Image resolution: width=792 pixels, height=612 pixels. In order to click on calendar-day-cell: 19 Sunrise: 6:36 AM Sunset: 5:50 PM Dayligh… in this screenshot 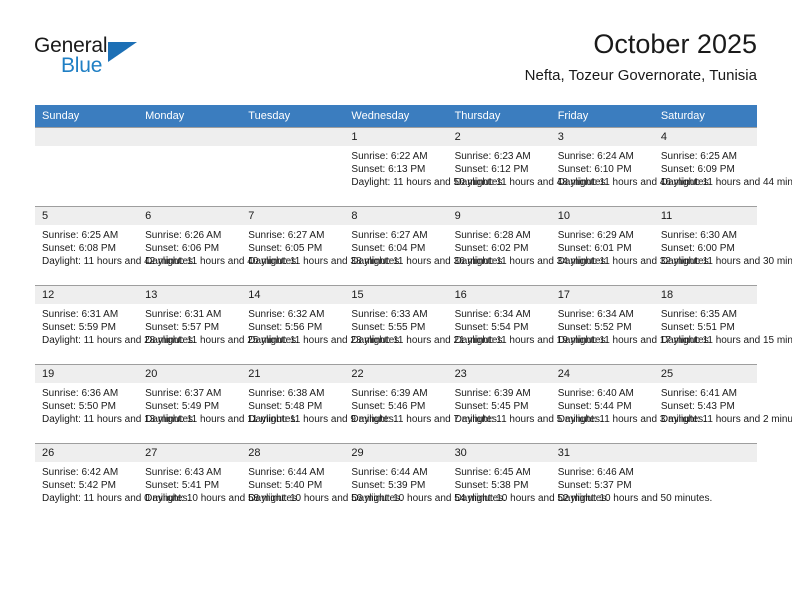, I will do `click(115, 404)`.